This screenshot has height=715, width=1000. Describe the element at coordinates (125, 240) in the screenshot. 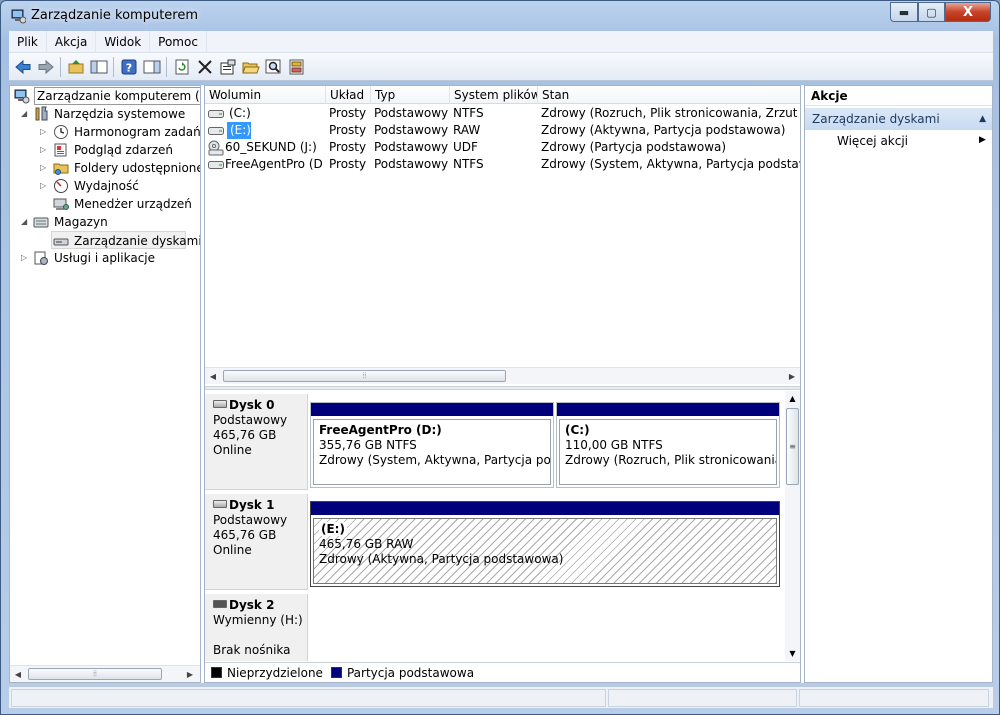

I see `tree-item-disk-management: Zarządzanie dyskami` at that location.